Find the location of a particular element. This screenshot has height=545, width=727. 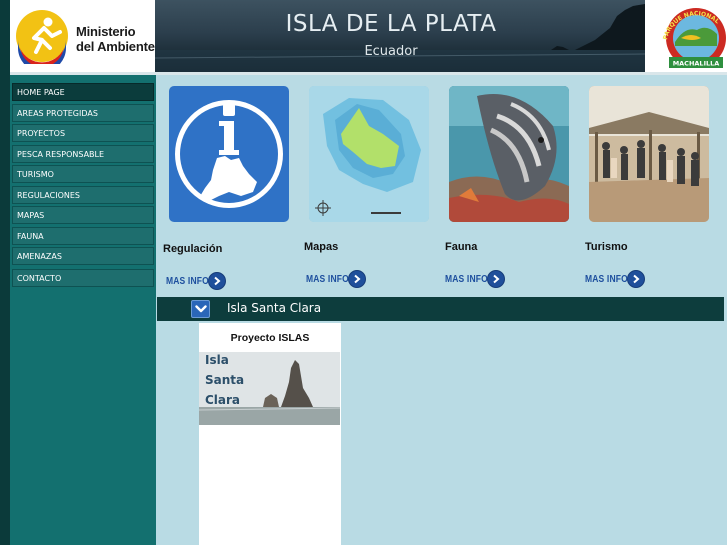

card-turismo-title: Turismo is located at coordinates (606, 247).